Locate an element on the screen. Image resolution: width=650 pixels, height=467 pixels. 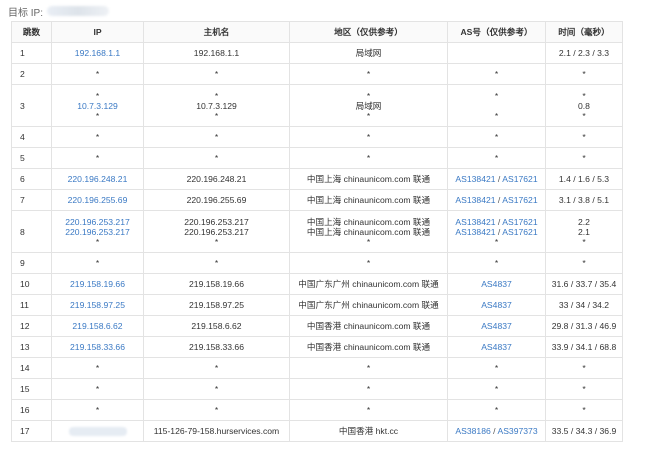
region-cell: * 局域网 * is located at coordinates (368, 105).